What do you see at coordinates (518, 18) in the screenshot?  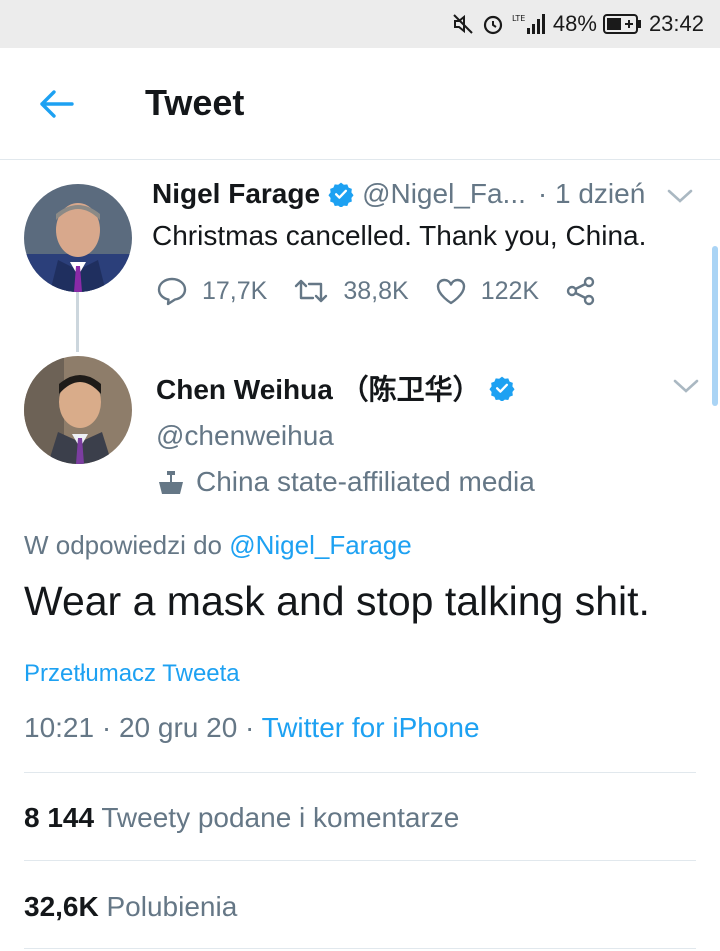 I see `svg-text: LTE` at bounding box center [518, 18].